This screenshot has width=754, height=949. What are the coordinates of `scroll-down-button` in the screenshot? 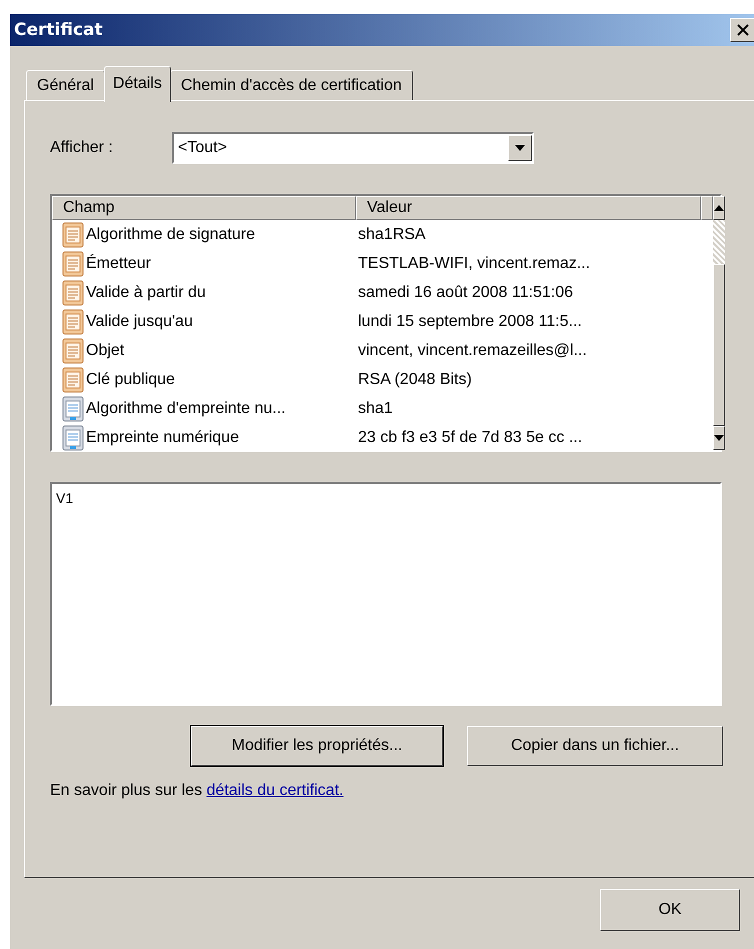 It's located at (719, 438).